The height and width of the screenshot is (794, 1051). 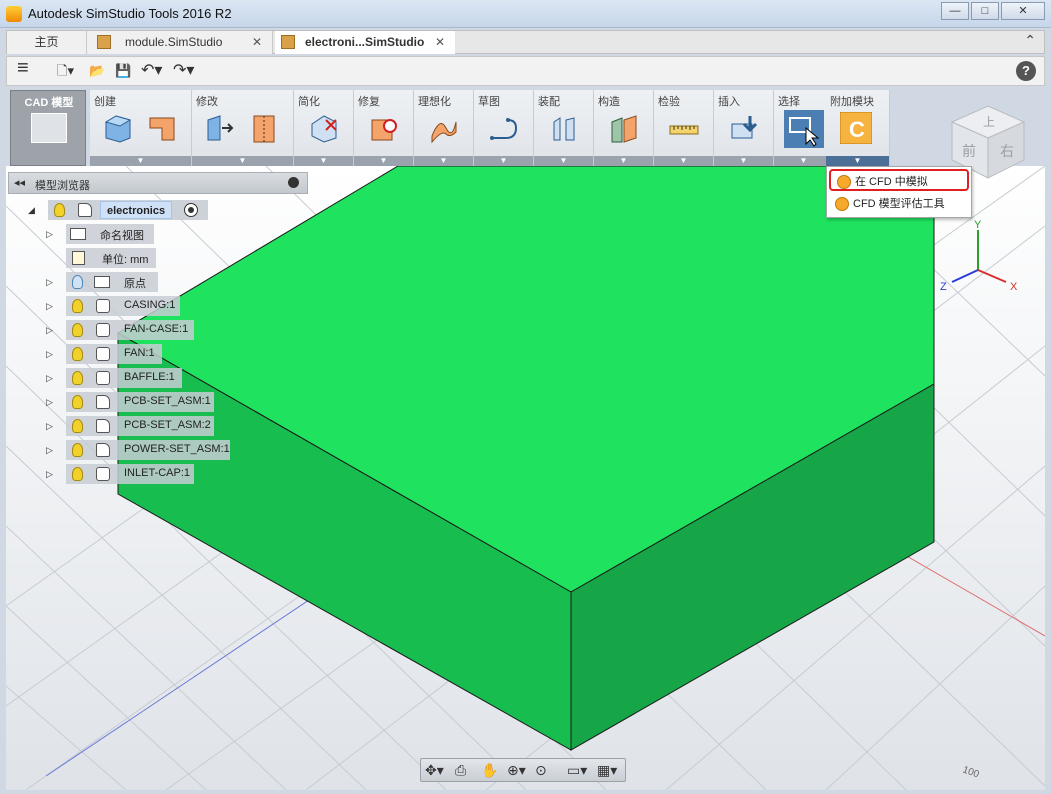 I want to click on fit-icon: ⊙, so click(x=541, y=770).